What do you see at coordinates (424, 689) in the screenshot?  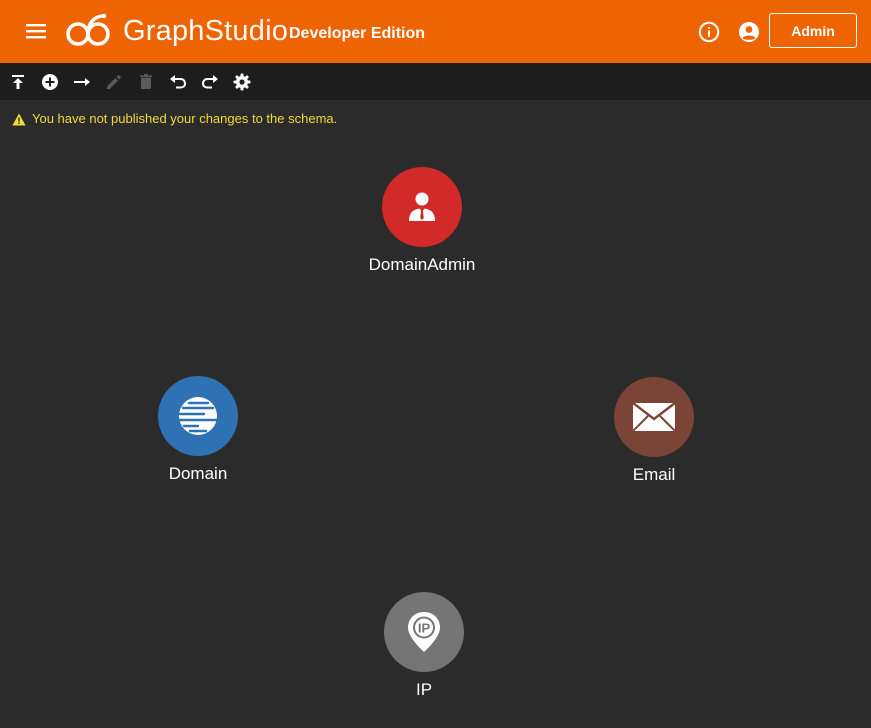 I see `vertex-label: IP` at bounding box center [424, 689].